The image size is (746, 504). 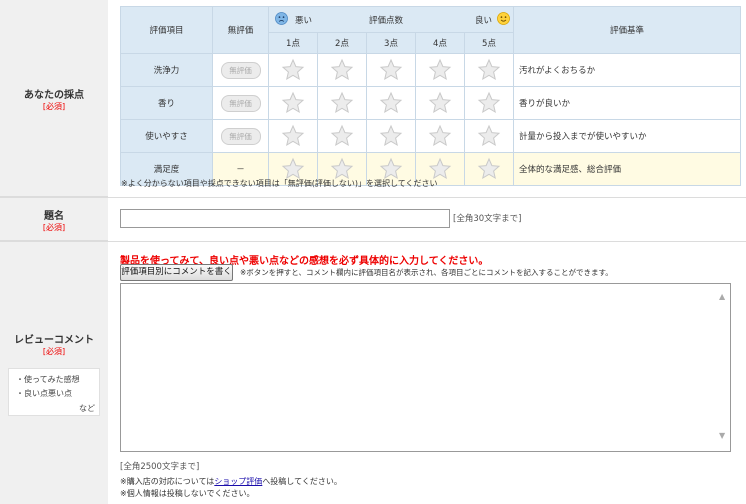 I want to click on comment-by-item-button: 評価項目別にコメントを書く, so click(x=176, y=272).